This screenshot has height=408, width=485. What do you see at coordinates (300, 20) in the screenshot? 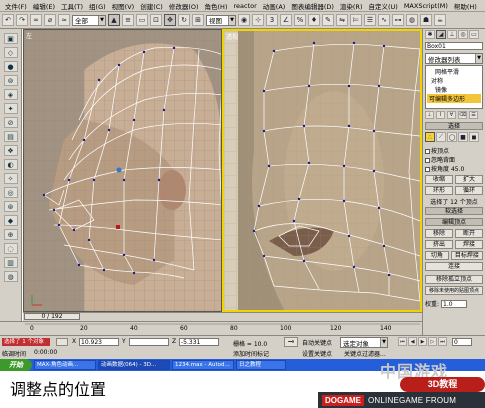
I see `percent-snap-icon: %` at bounding box center [300, 20].